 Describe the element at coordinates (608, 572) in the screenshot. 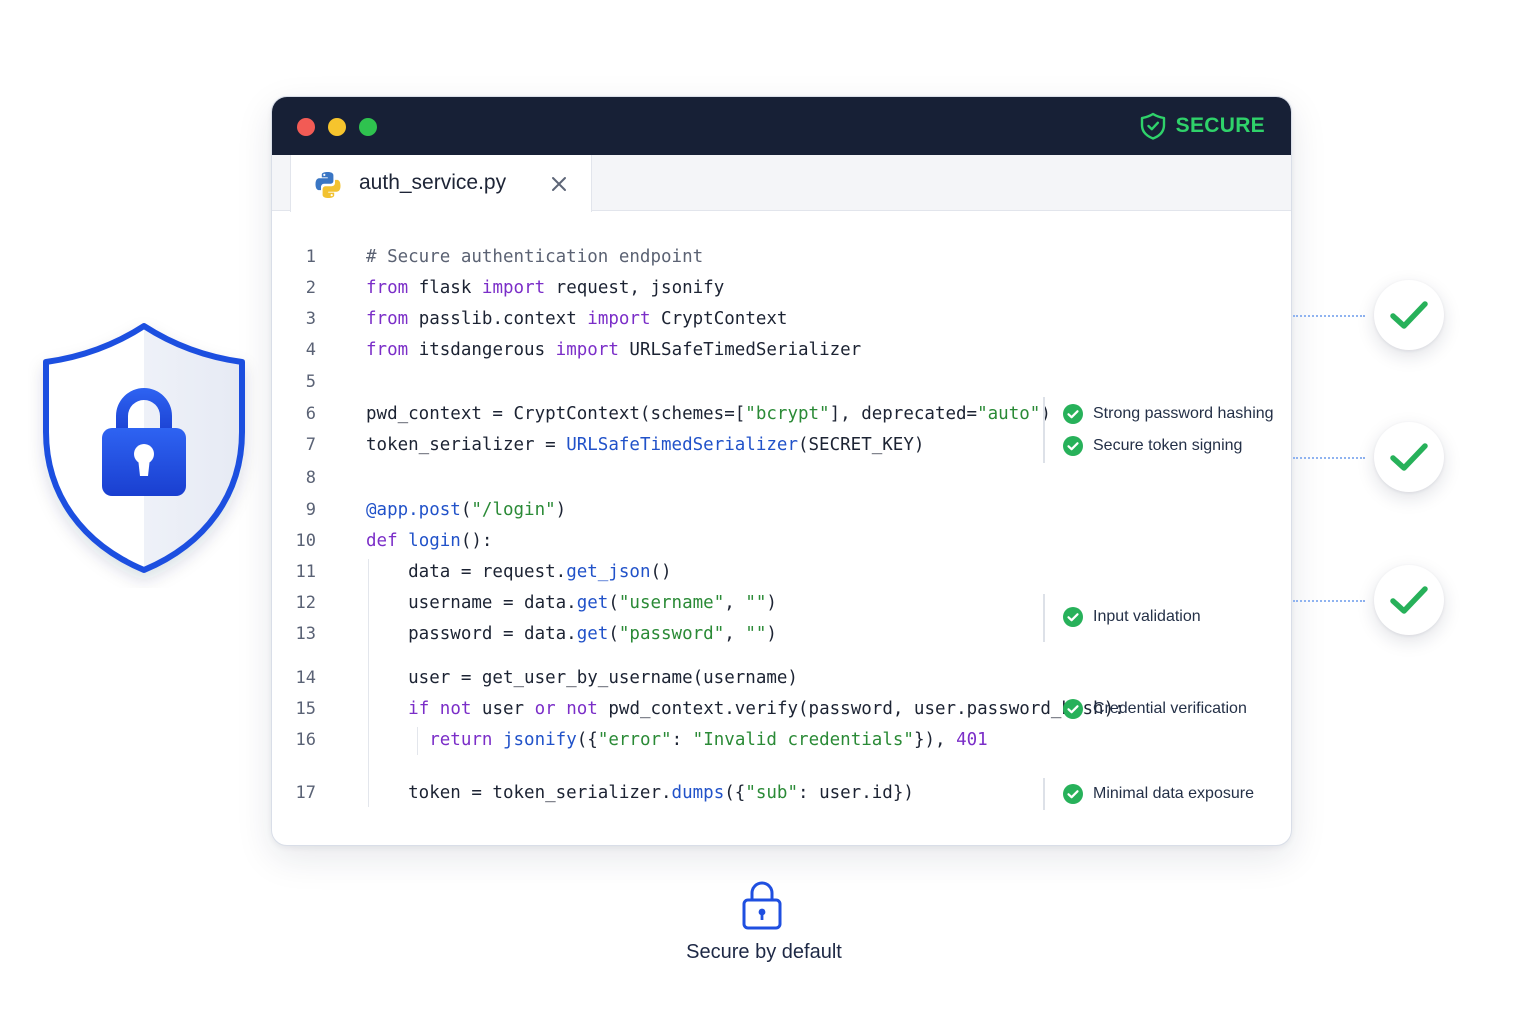

I see `code-token: get_json` at that location.